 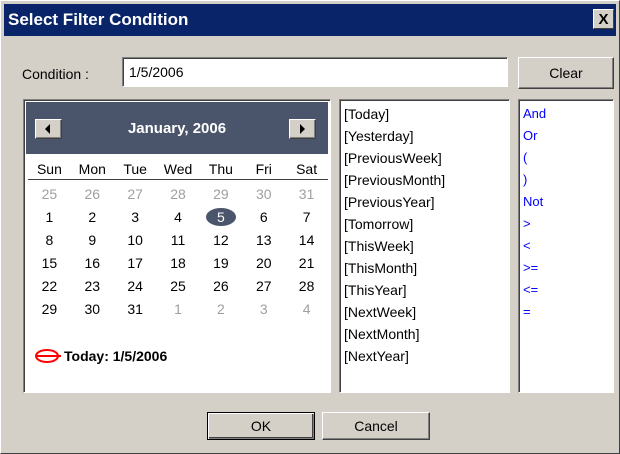 I want to click on keyword-list-item: [Yesterday], so click(x=424, y=136).